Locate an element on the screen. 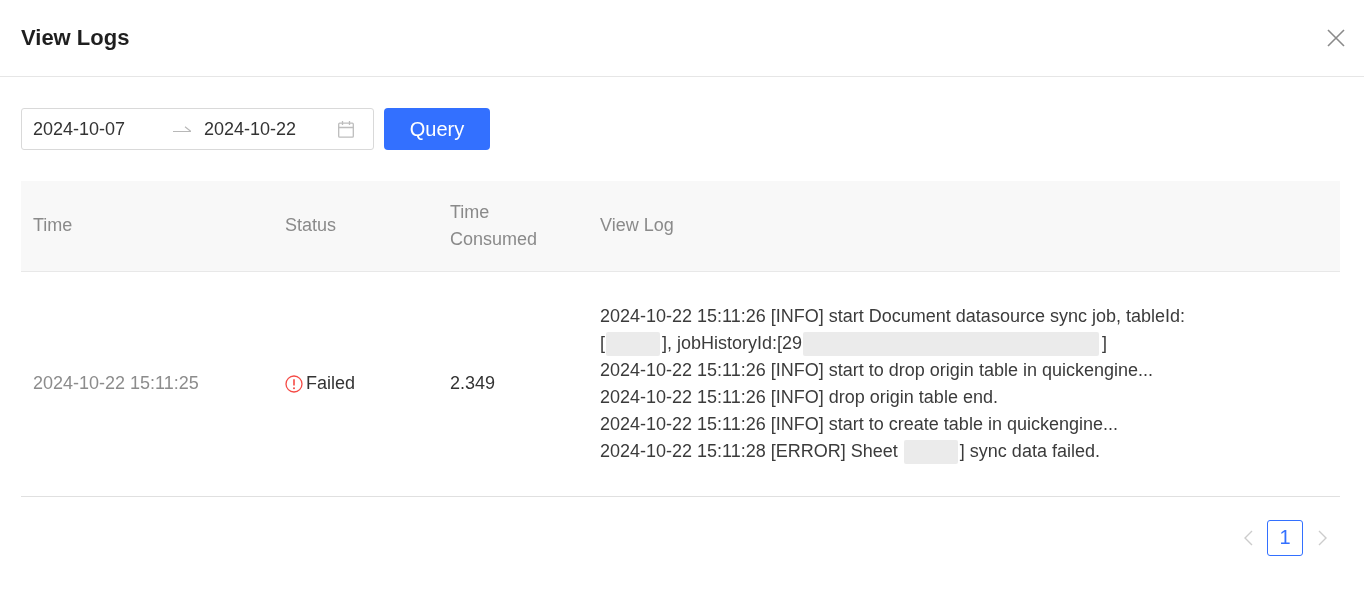 This screenshot has height=610, width=1364. column-header: View Log is located at coordinates (964, 226).